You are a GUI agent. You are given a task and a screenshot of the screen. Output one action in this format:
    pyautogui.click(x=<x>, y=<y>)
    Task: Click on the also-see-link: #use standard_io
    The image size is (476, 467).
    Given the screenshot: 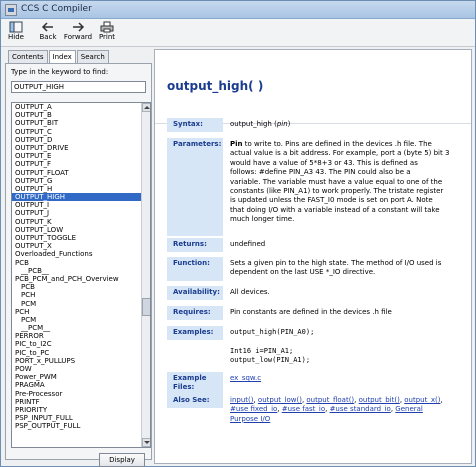 What is the action you would take?
    pyautogui.click(x=360, y=409)
    